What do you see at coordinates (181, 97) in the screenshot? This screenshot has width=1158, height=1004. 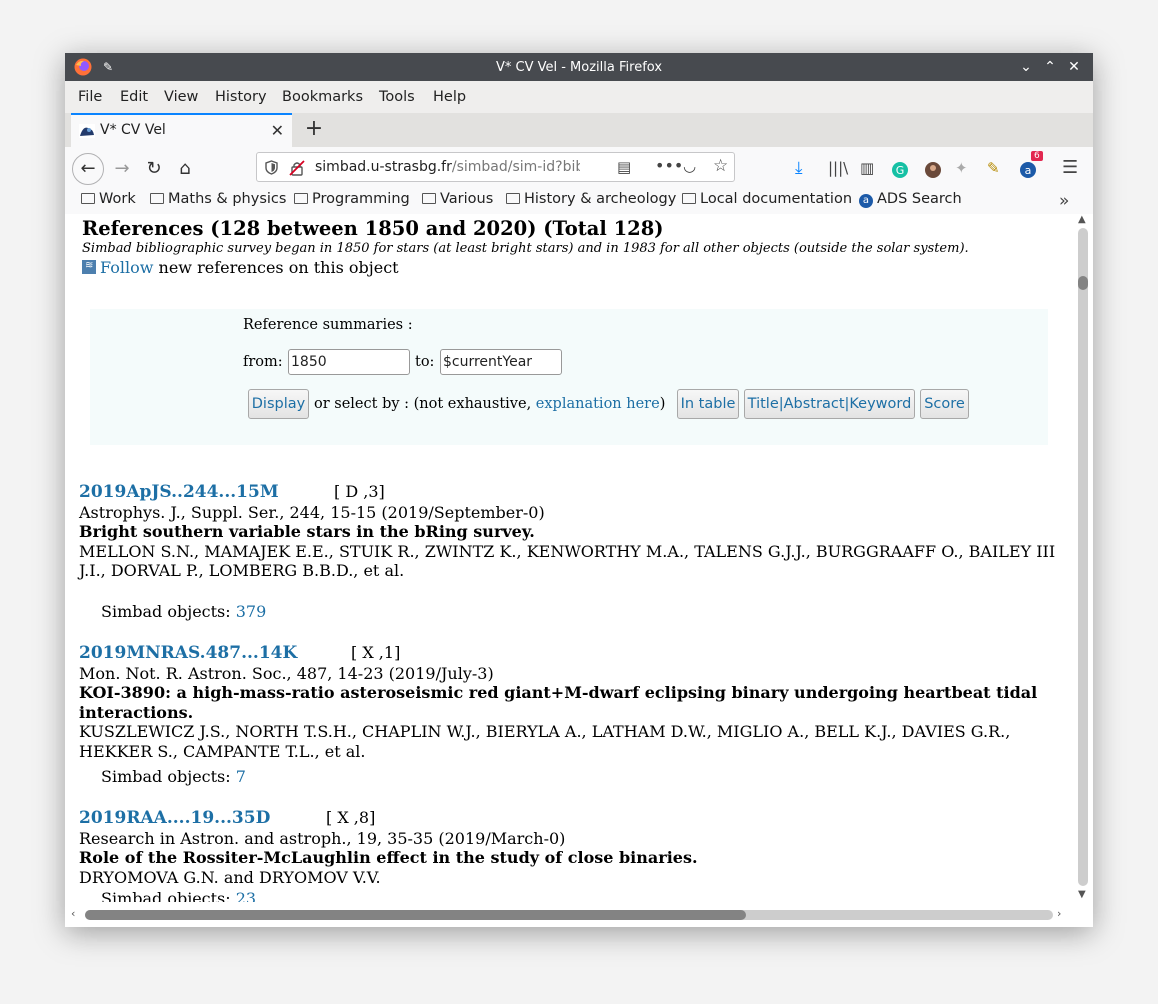 I see `menu-view: View` at bounding box center [181, 97].